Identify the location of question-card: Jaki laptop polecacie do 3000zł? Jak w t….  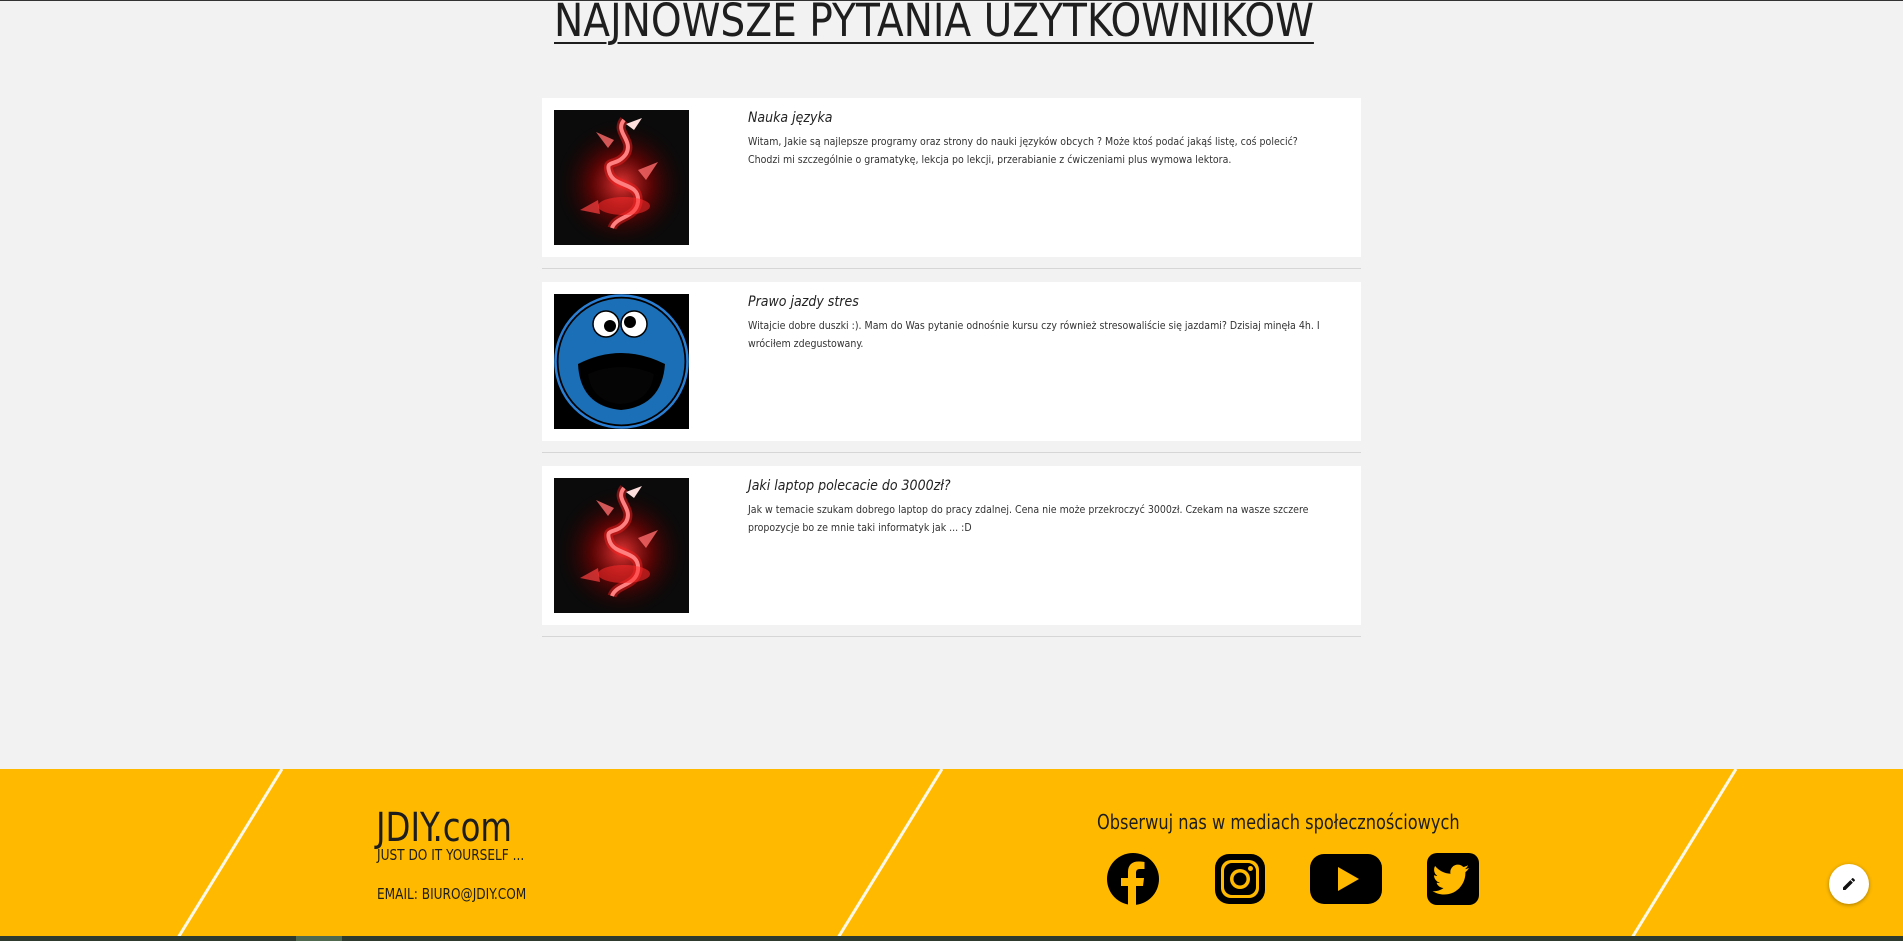
(951, 551).